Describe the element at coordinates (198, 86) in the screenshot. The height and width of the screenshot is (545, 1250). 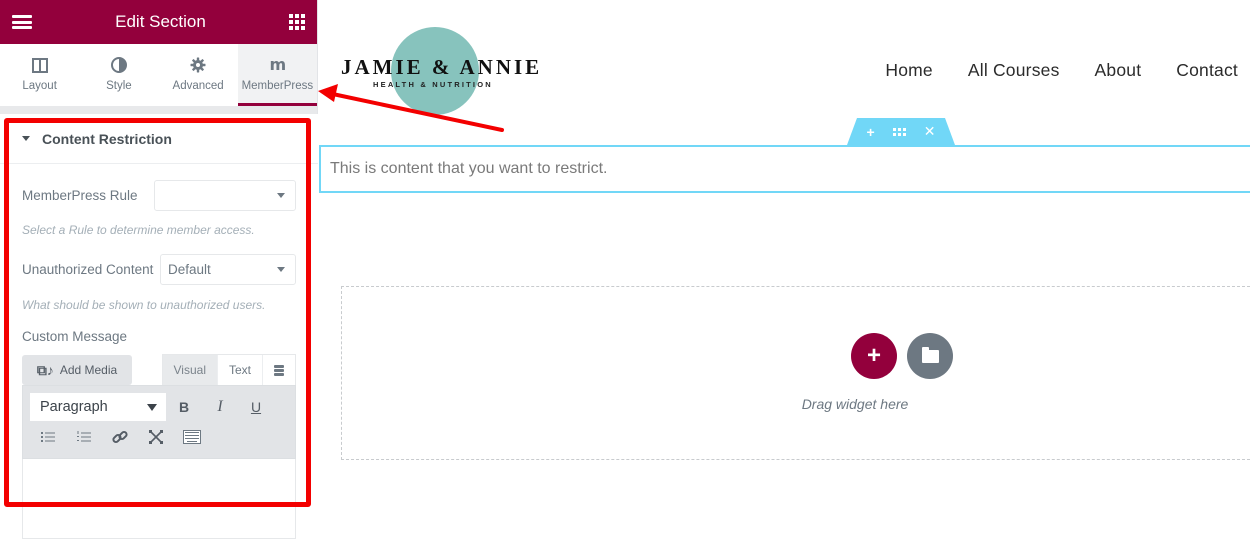
I see `tab-label: Advanced` at that location.